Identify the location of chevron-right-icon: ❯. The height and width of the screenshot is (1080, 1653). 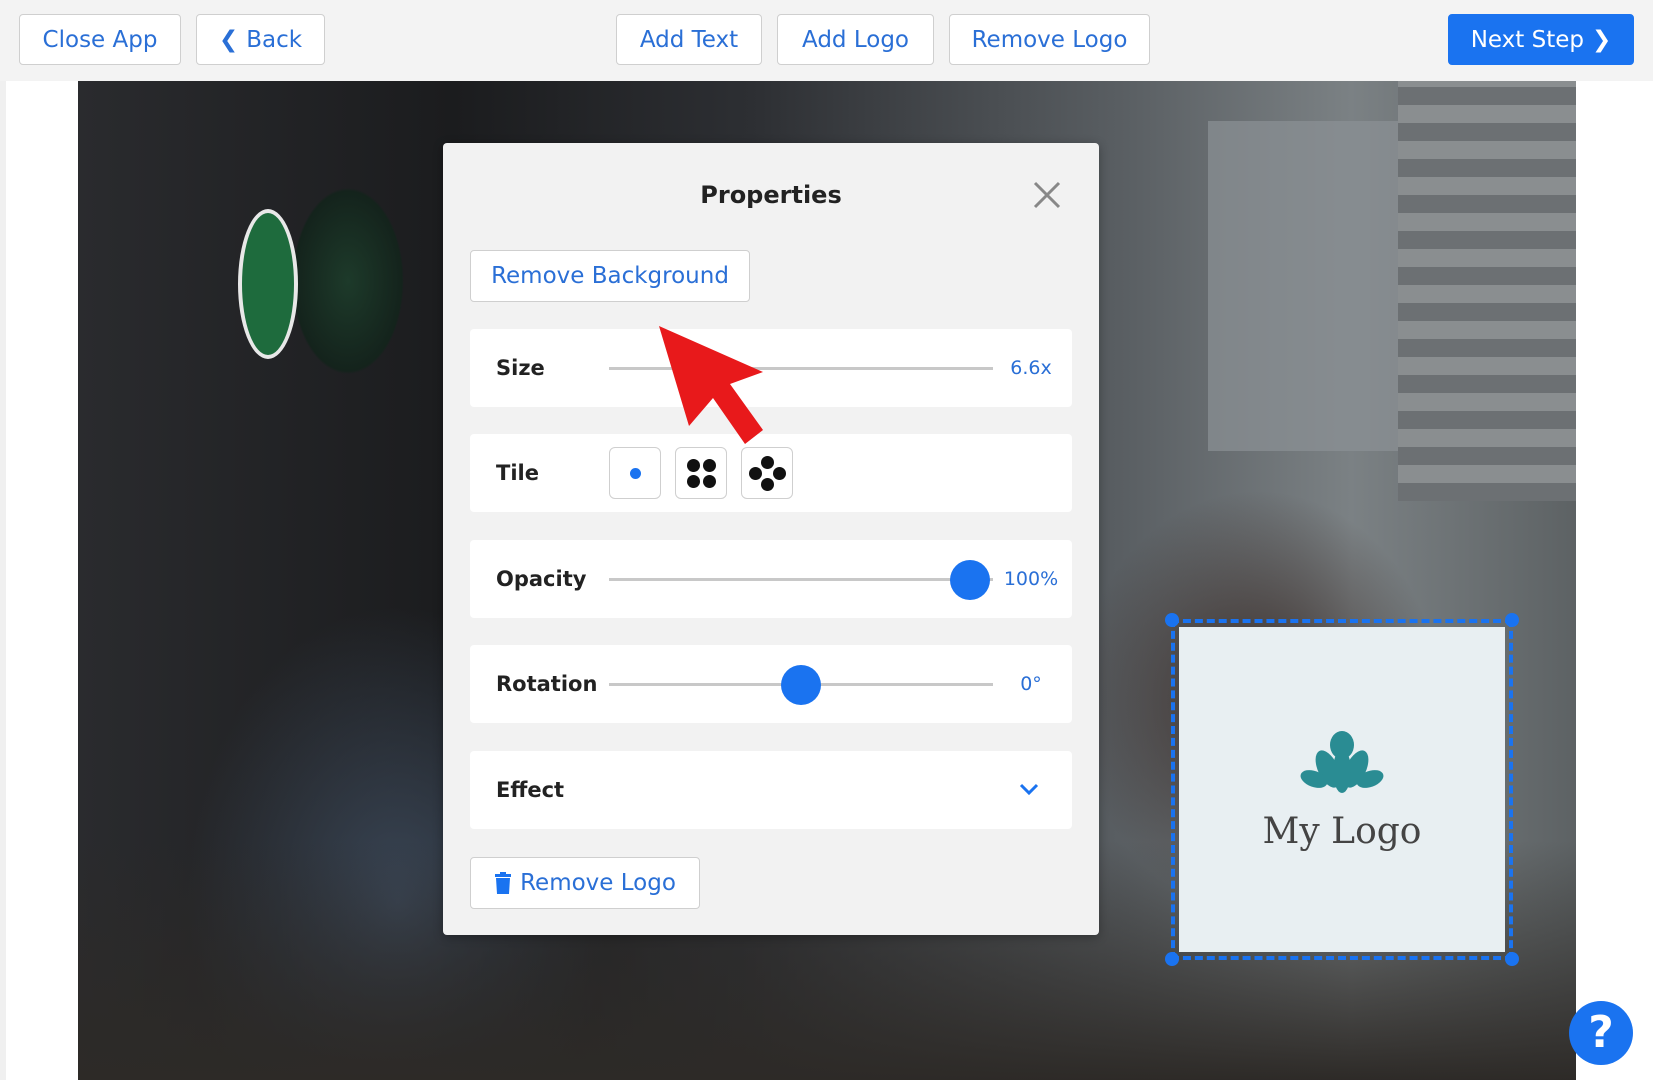
(1601, 39).